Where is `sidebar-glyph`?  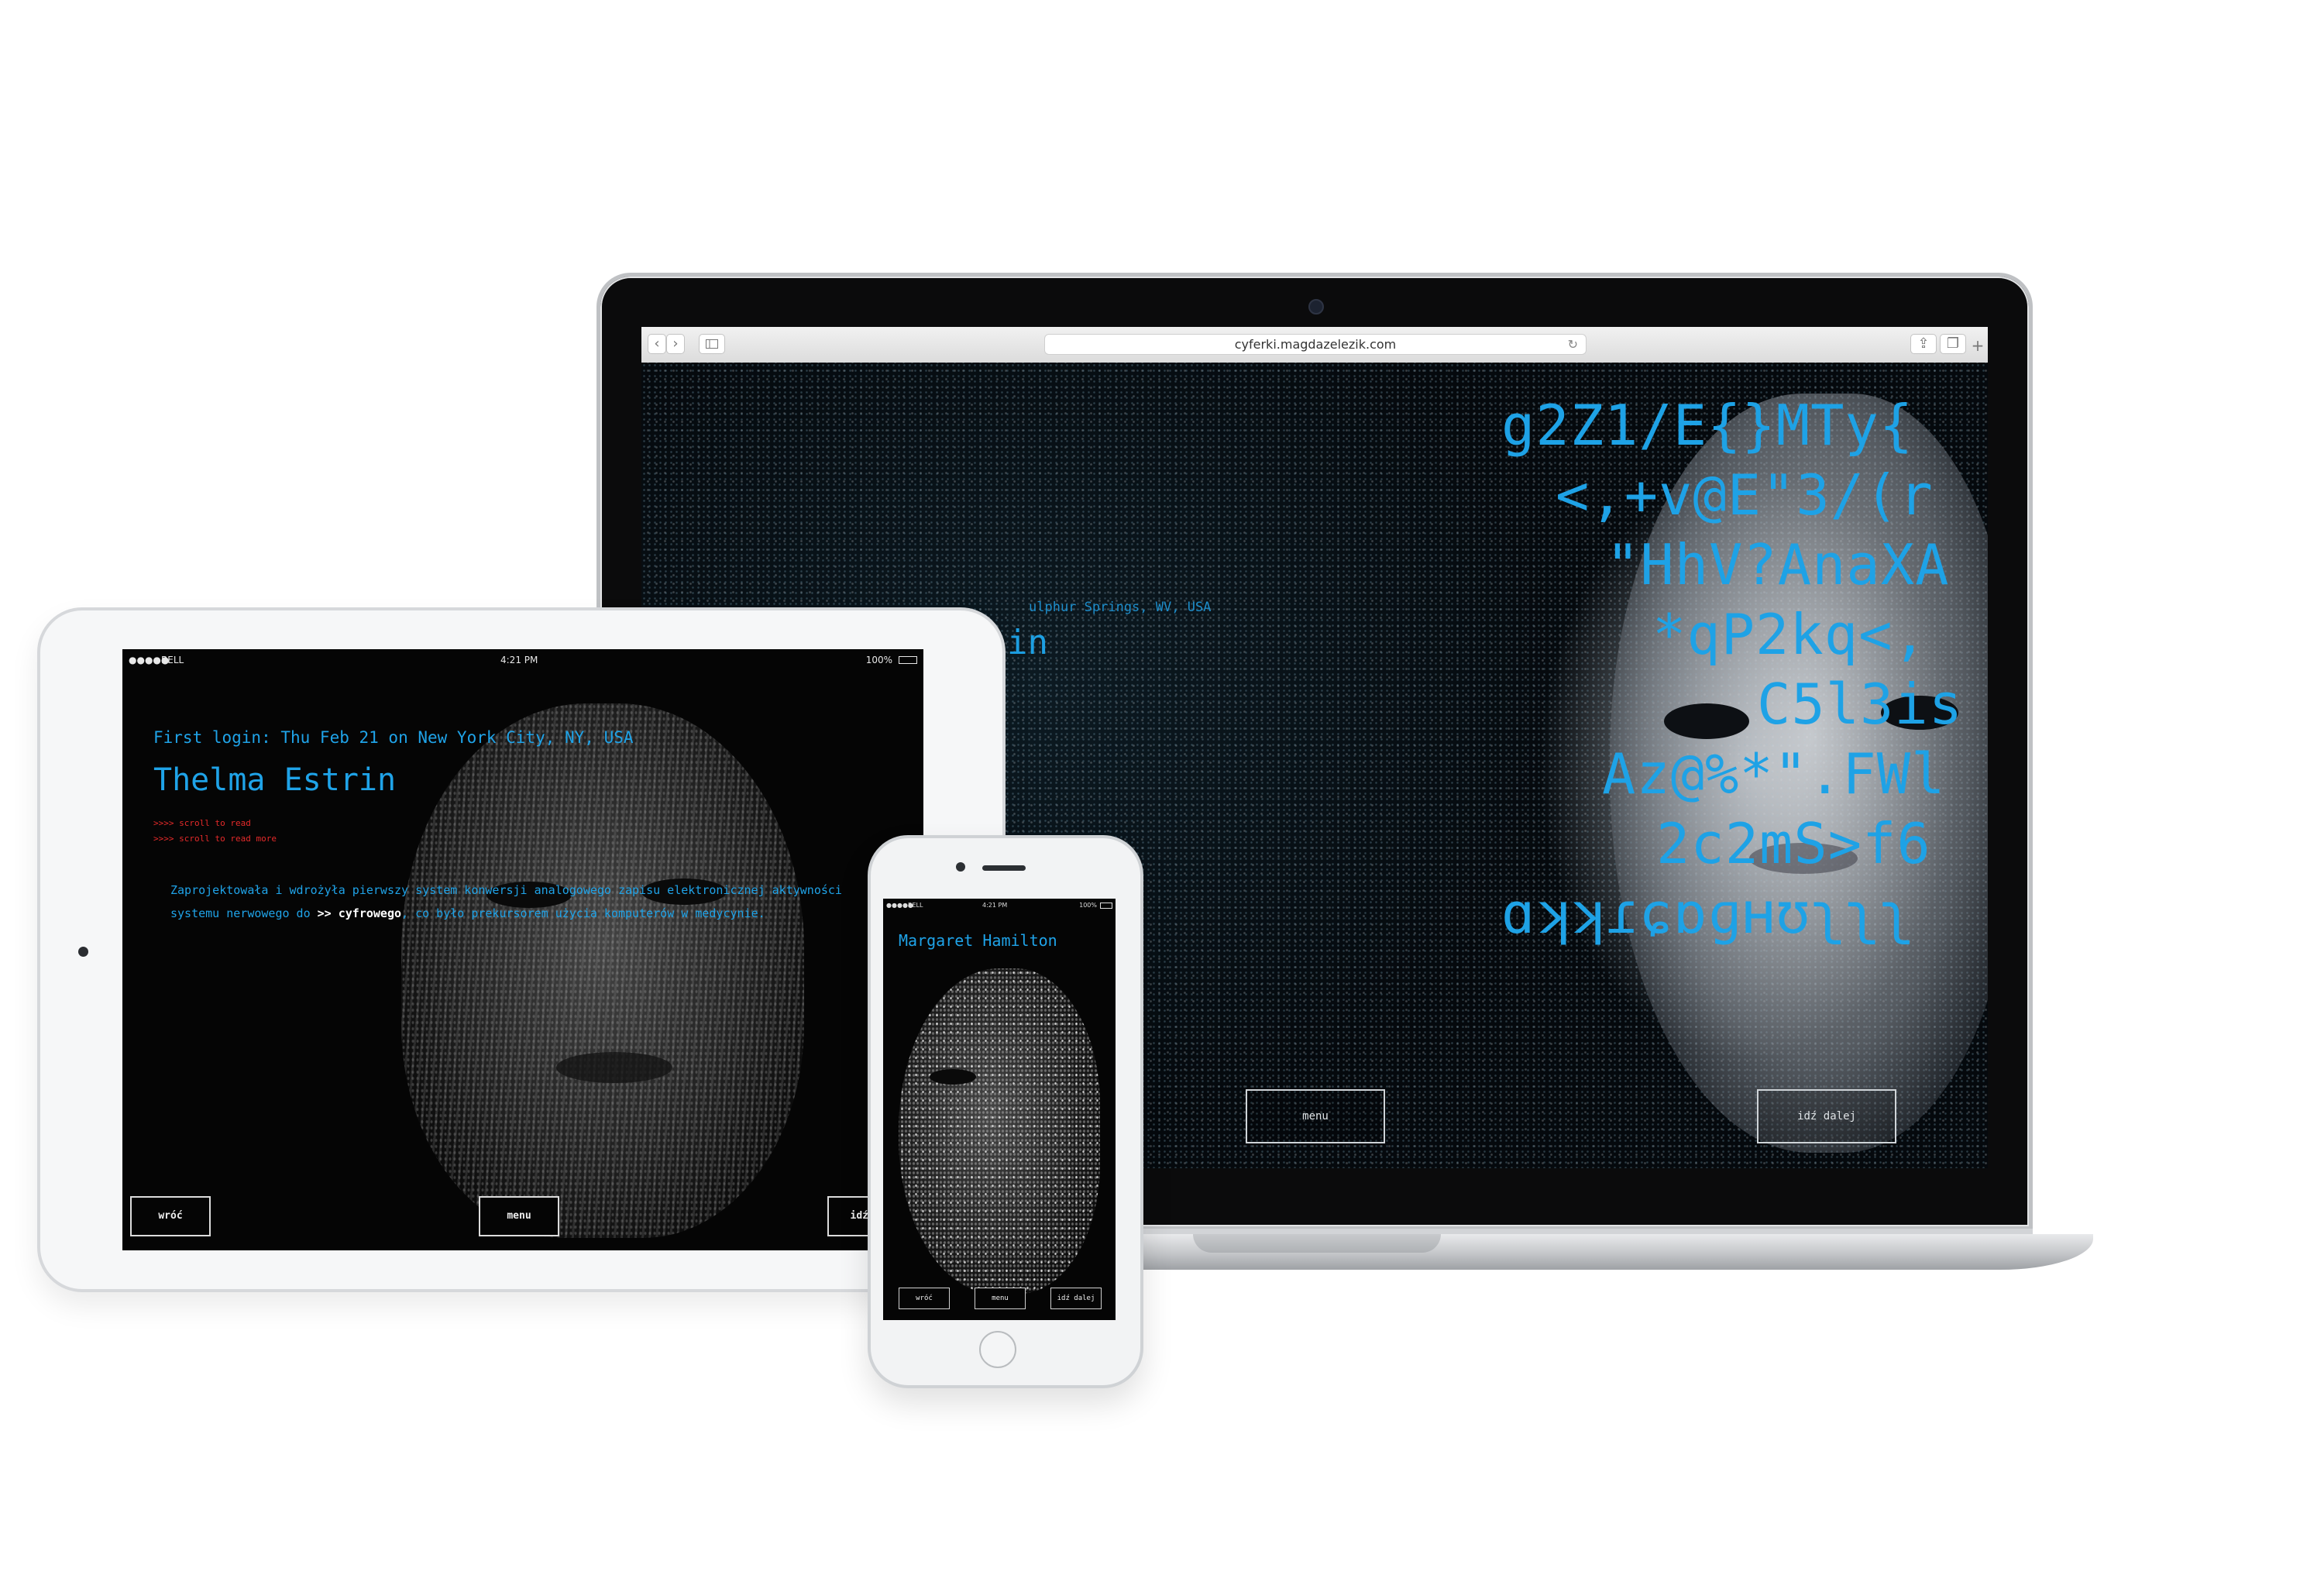
sidebar-glyph is located at coordinates (712, 344).